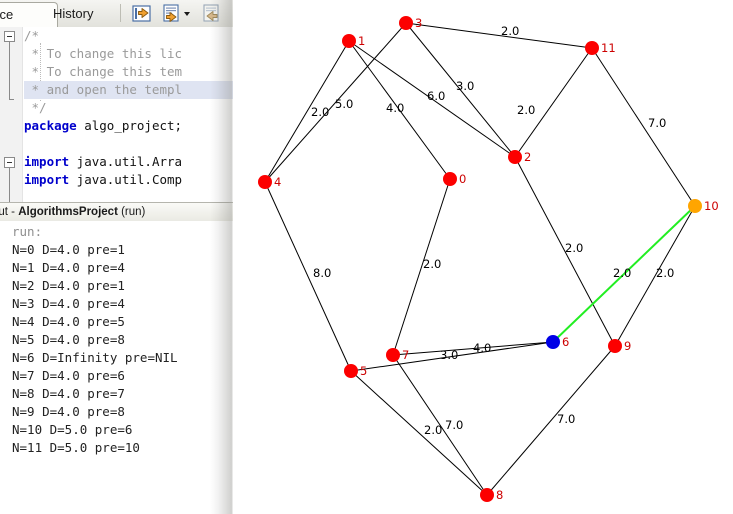 Image resolution: width=733 pixels, height=514 pixels. What do you see at coordinates (436, 96) in the screenshot?
I see `edge-weight-label: 6.0` at bounding box center [436, 96].